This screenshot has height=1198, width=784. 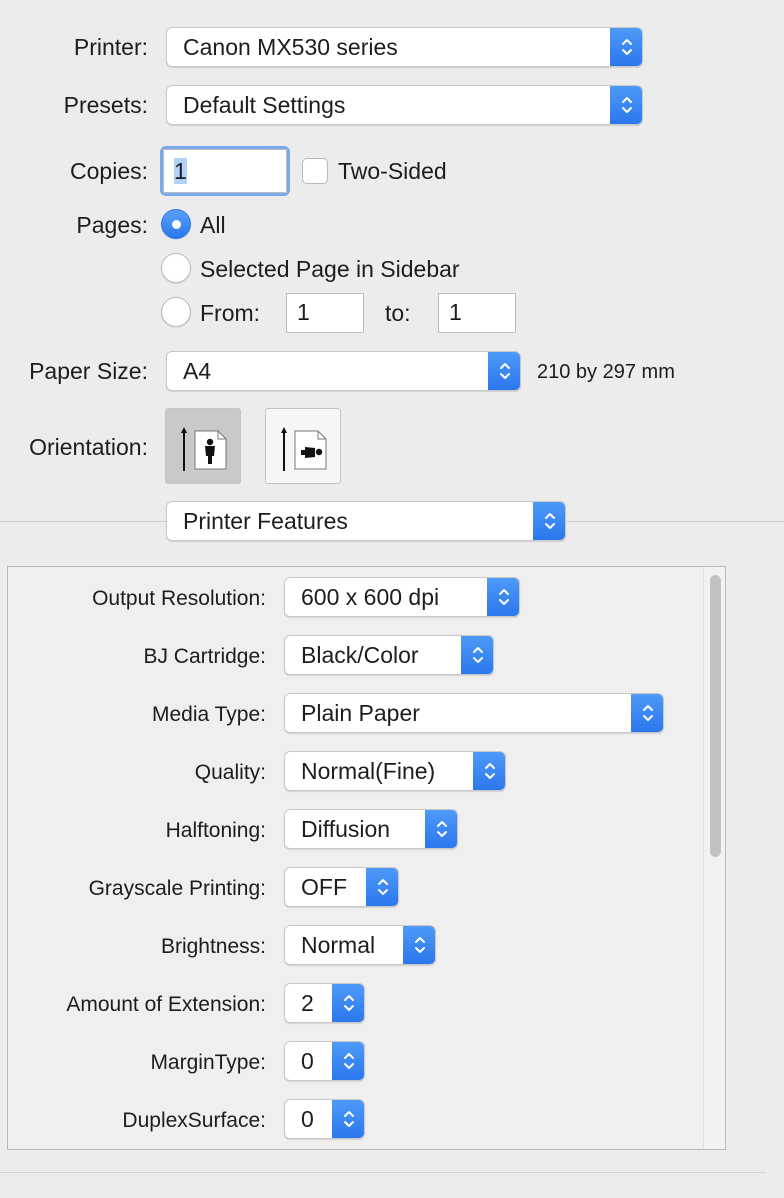 I want to click on orientation-landscape-button, so click(x=303, y=446).